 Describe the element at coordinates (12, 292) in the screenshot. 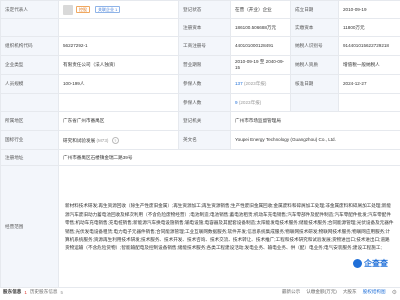

I see `shareholder-tab: 股东信息` at that location.